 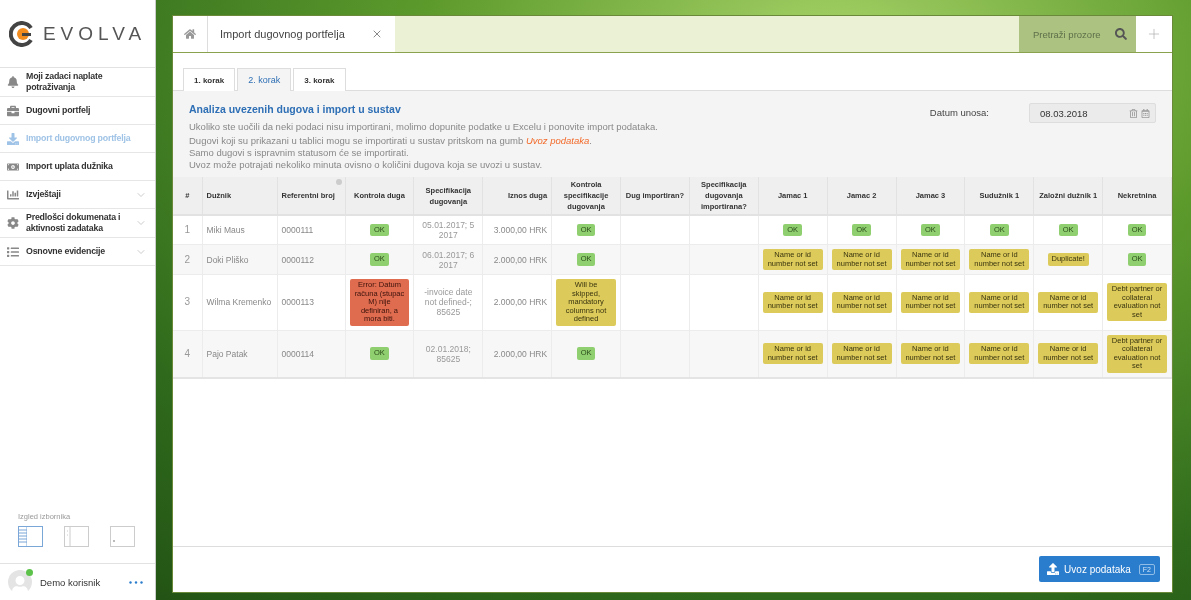 I want to click on step-tab: 3. korak, so click(x=319, y=79).